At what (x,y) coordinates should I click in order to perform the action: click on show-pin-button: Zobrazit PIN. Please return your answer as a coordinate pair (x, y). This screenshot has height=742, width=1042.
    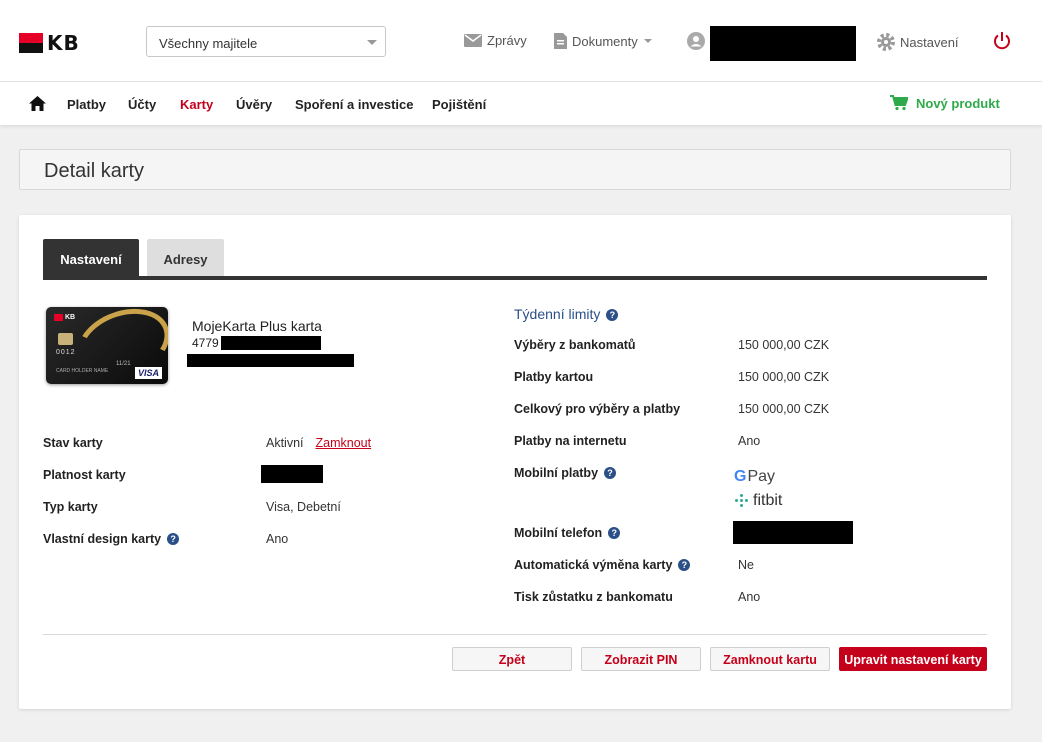
    Looking at the image, I should click on (641, 659).